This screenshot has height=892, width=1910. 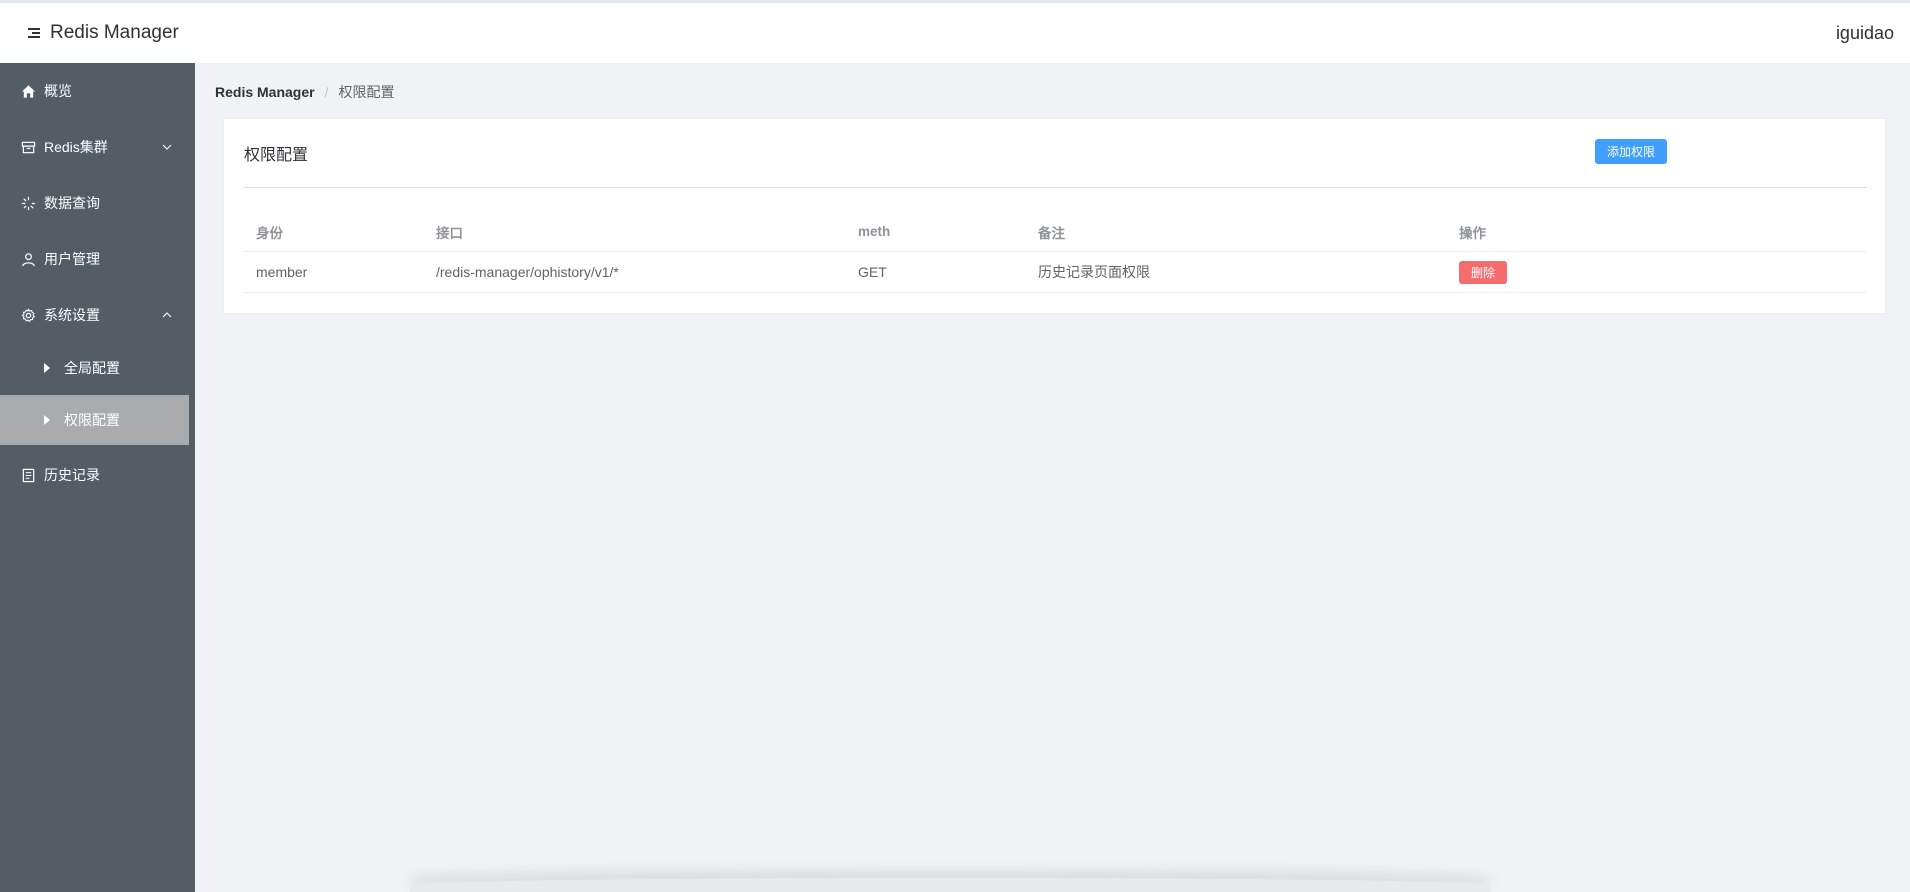 What do you see at coordinates (1865, 33) in the screenshot?
I see `username: iguidao` at bounding box center [1865, 33].